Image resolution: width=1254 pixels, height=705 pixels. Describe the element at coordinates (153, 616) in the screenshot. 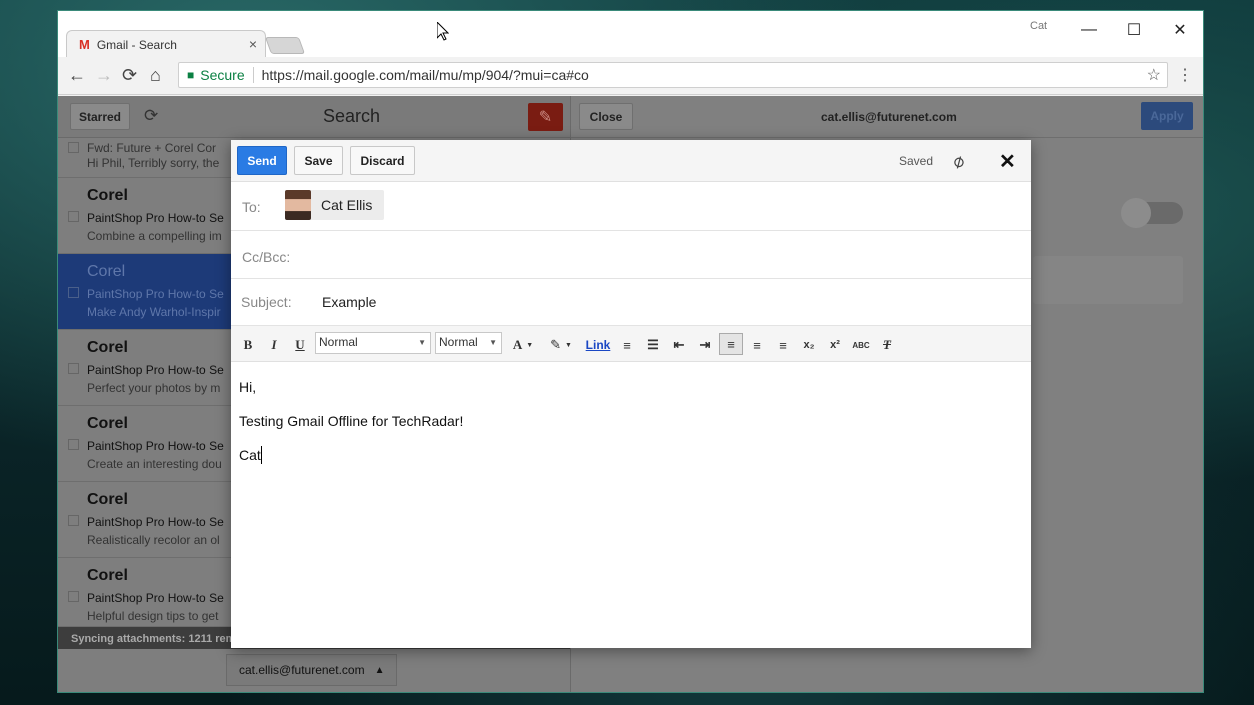

I see `email-snippet: Helpful design tips to get` at that location.